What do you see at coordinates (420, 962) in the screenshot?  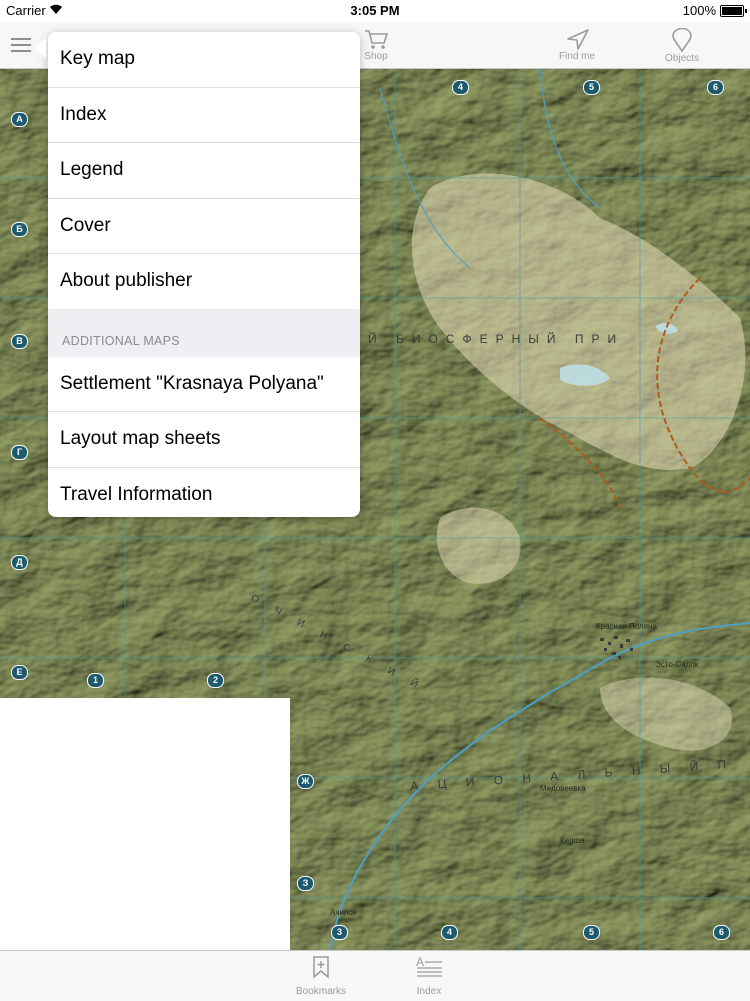 I see `svg-text: A` at bounding box center [420, 962].